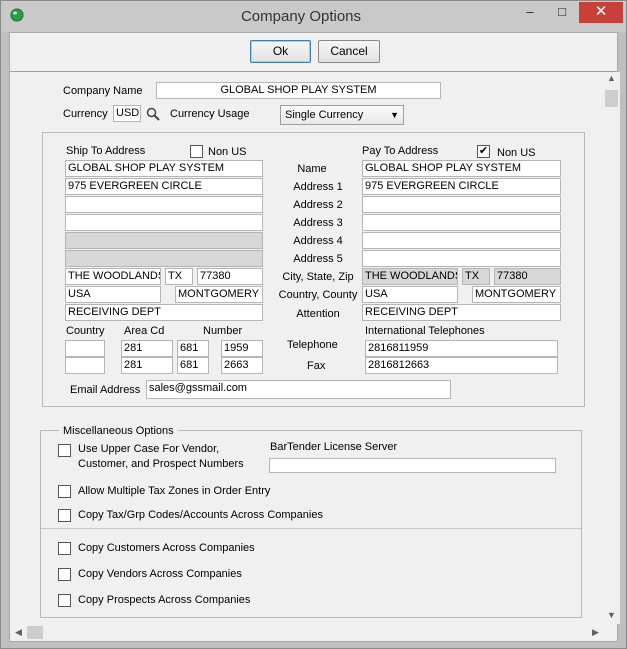  I want to click on vertical-scrollbar: ▲ ▼, so click(611, 348).